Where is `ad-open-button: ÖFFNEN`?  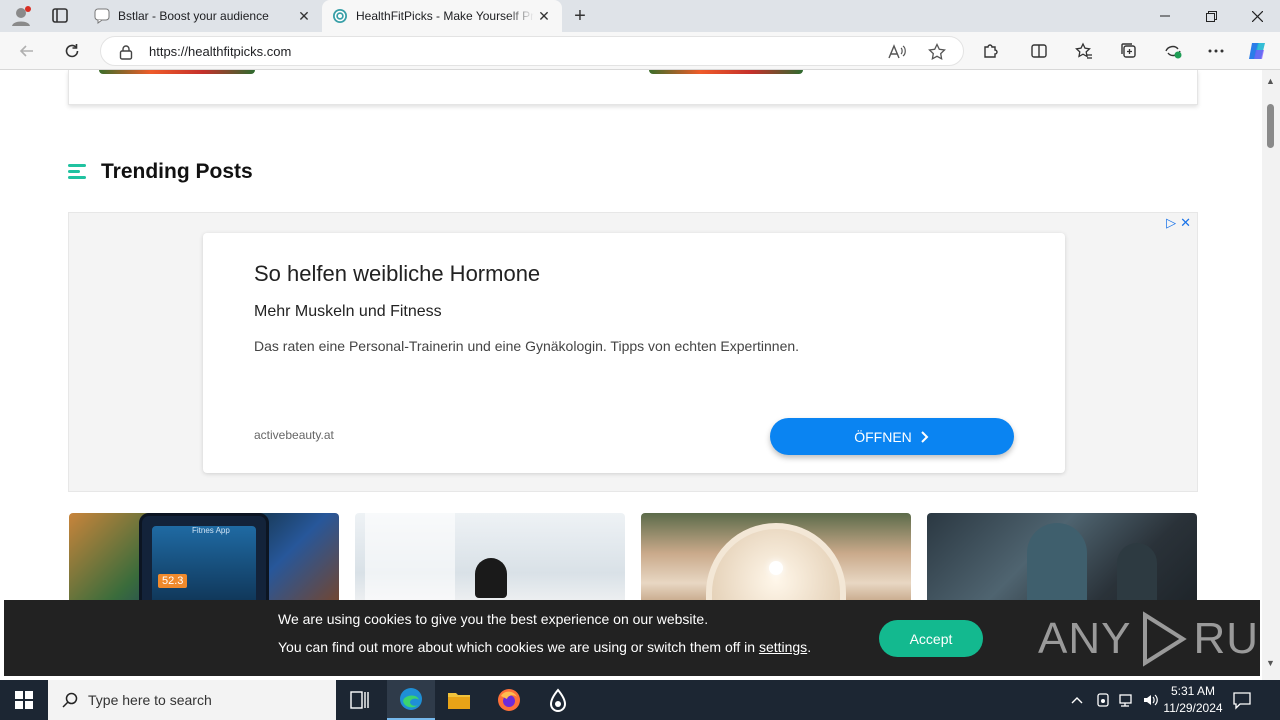
ad-open-button: ÖFFNEN is located at coordinates (892, 436).